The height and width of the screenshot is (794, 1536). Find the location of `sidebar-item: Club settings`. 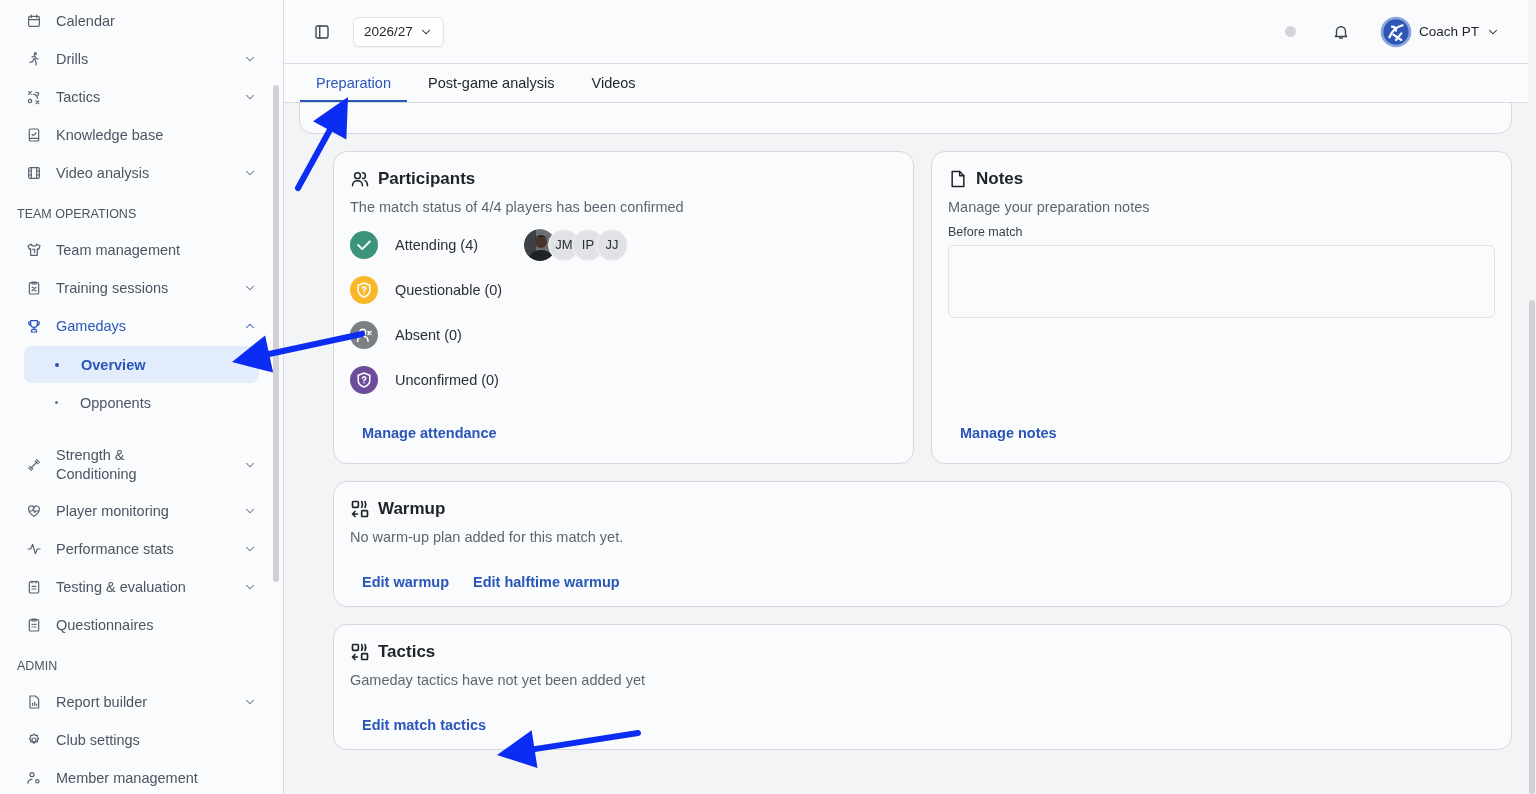

sidebar-item: Club settings is located at coordinates (141, 740).